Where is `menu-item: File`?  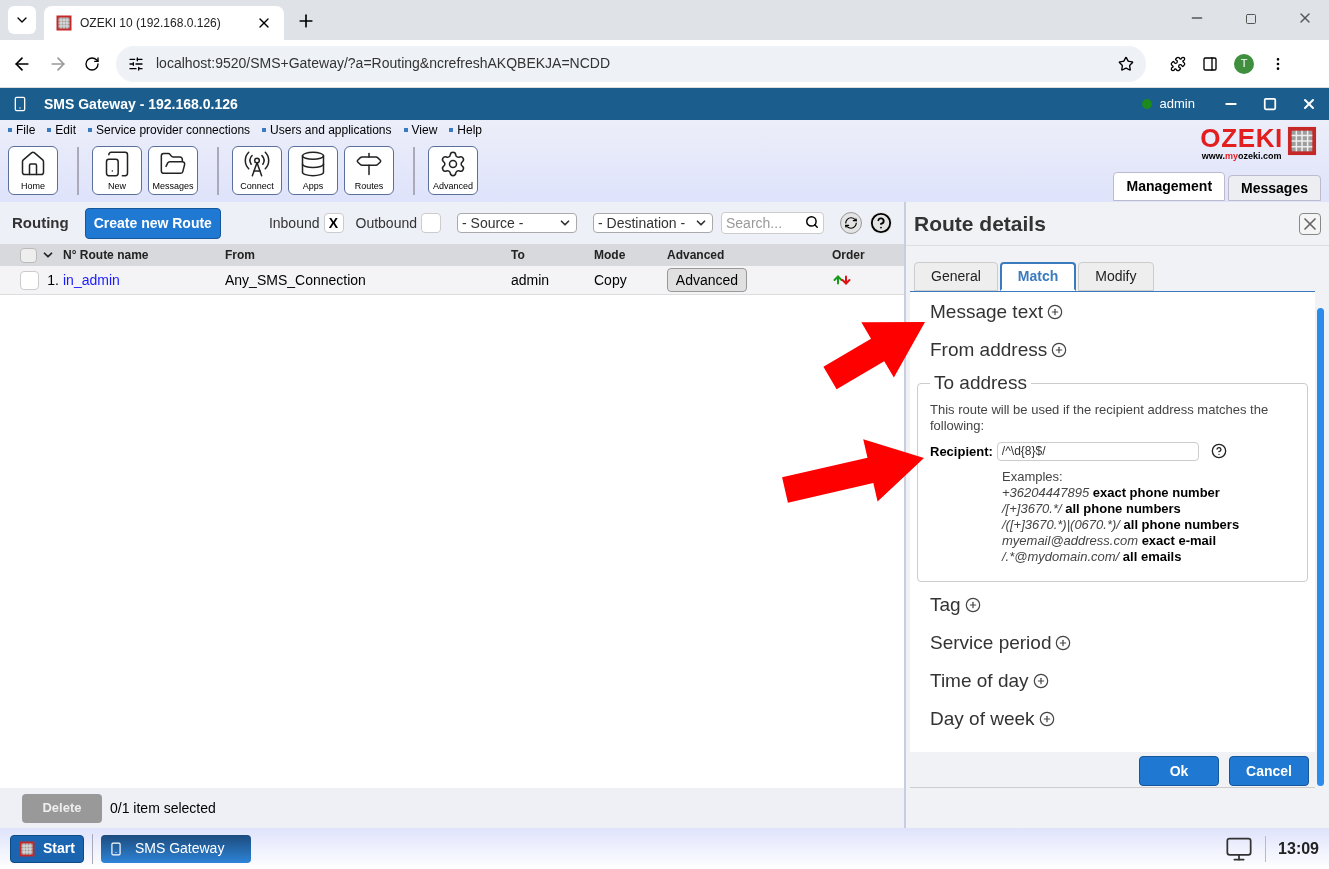
menu-item: File is located at coordinates (22, 130).